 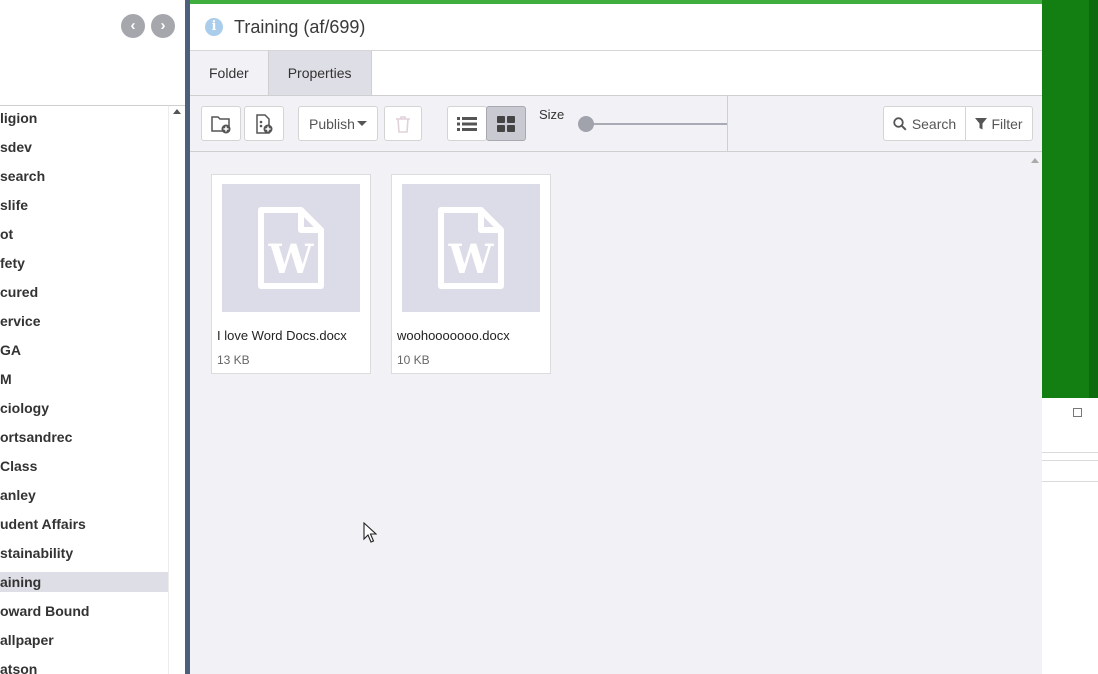 I want to click on tree-item: ot, so click(x=84, y=234).